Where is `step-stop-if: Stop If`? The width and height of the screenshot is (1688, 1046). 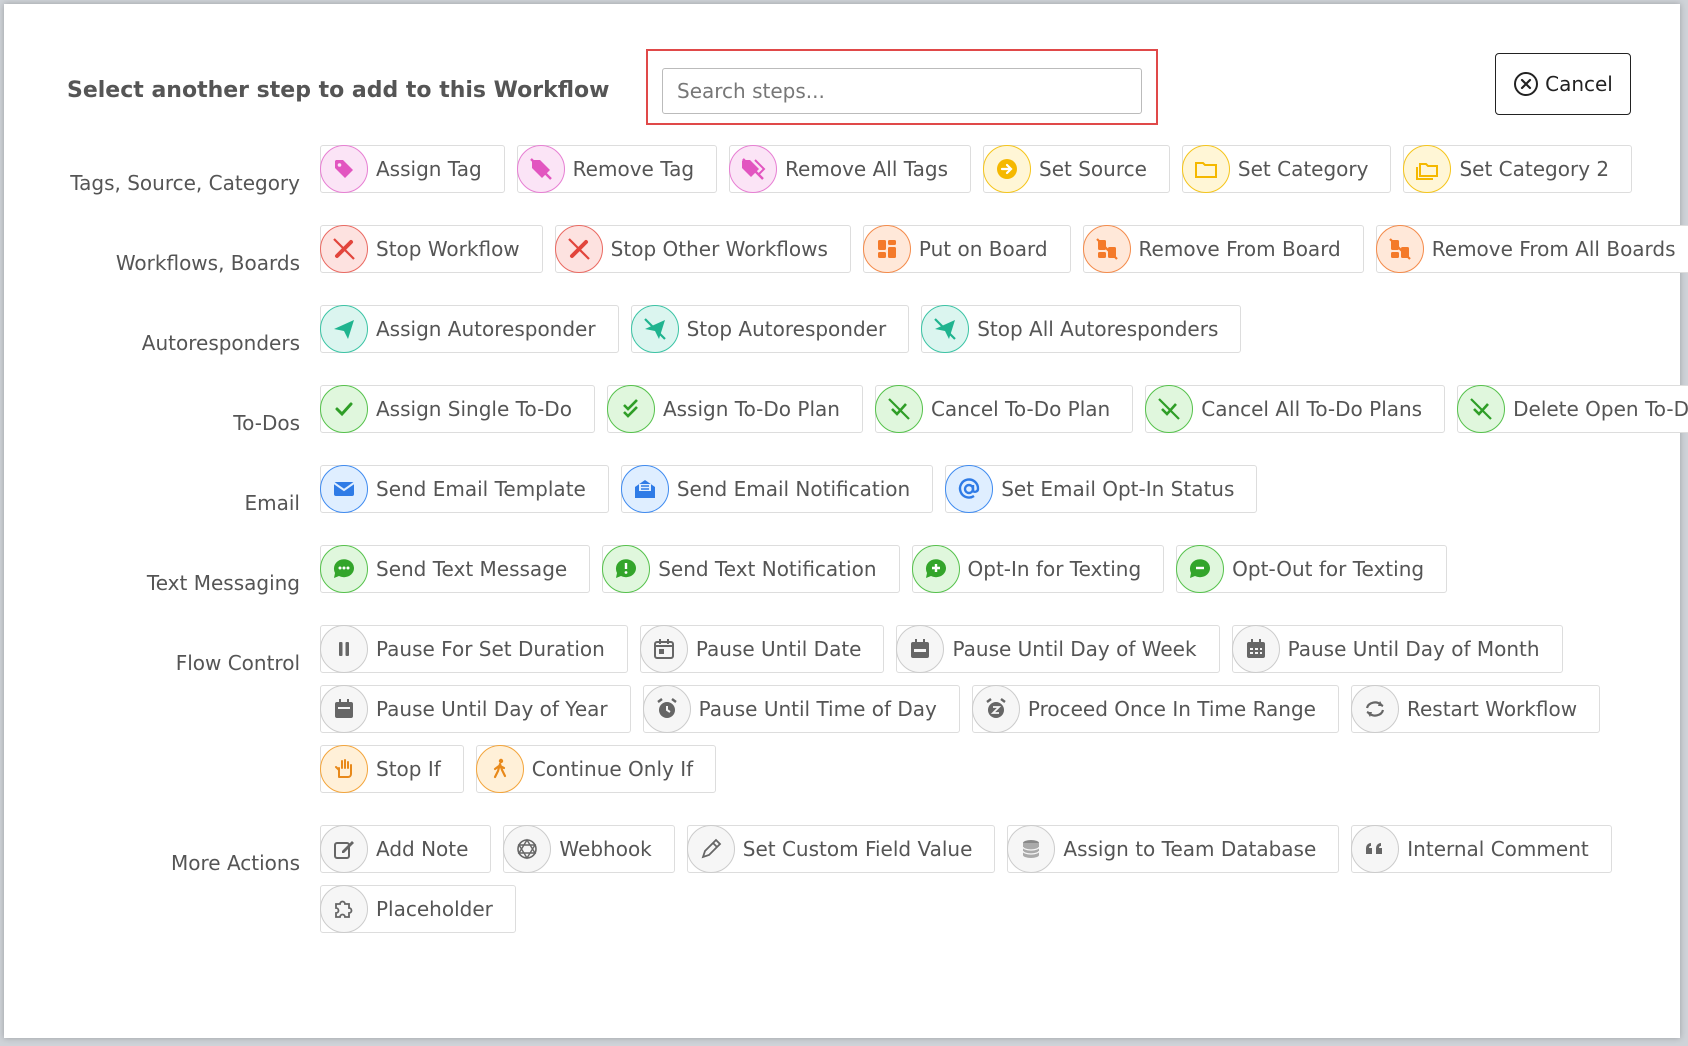
step-stop-if: Stop If is located at coordinates (392, 769).